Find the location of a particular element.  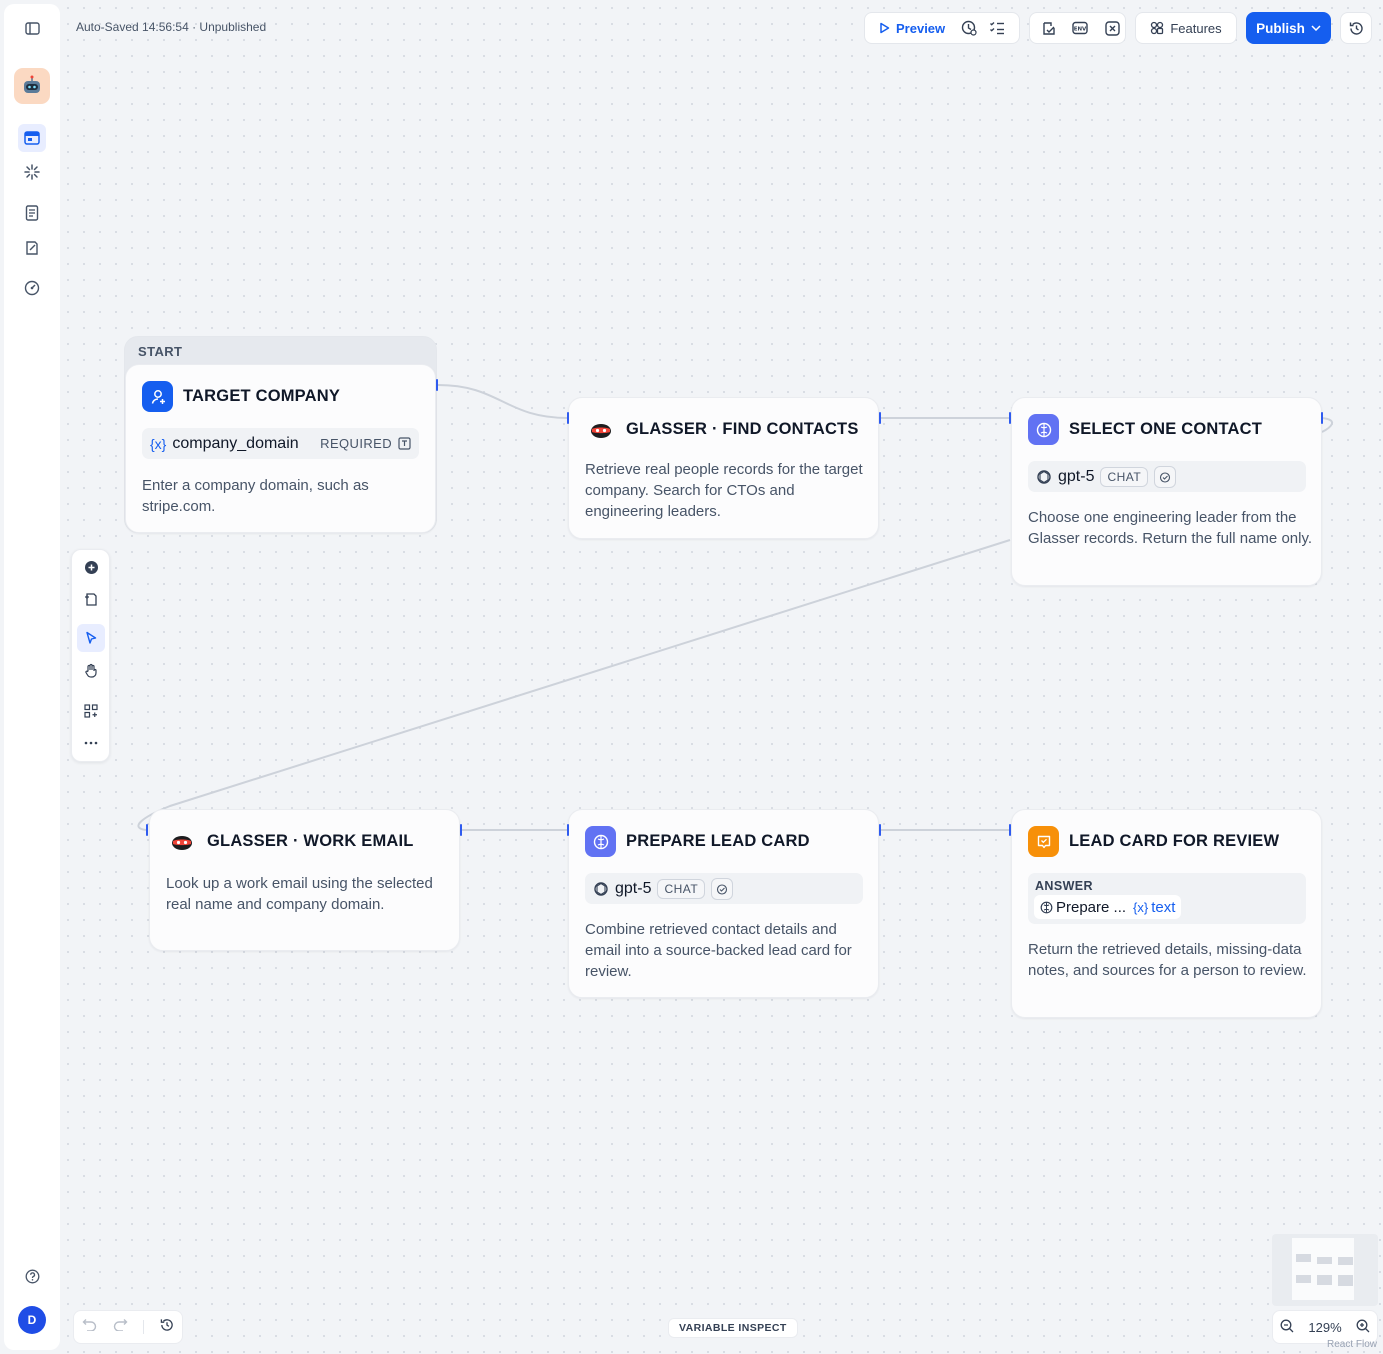

version-history-button is located at coordinates (1356, 28).